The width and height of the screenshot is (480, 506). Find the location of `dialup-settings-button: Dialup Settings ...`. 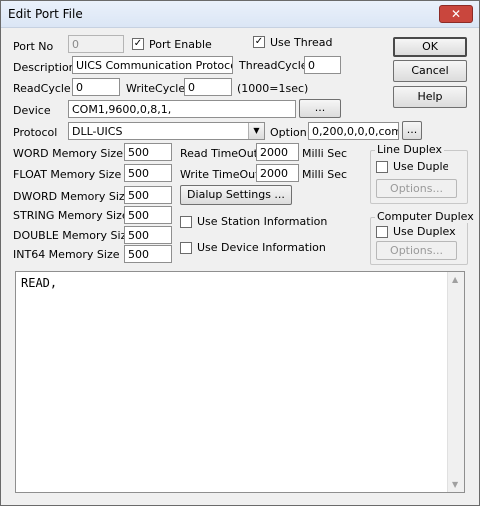

dialup-settings-button: Dialup Settings ... is located at coordinates (236, 195).